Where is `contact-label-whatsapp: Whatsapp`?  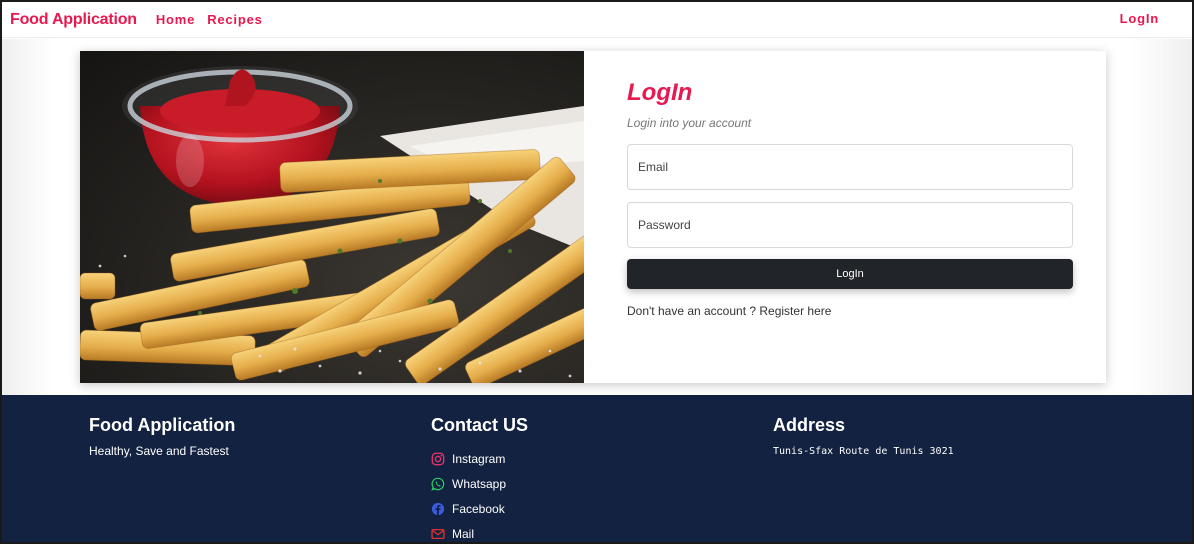
contact-label-whatsapp: Whatsapp is located at coordinates (479, 483).